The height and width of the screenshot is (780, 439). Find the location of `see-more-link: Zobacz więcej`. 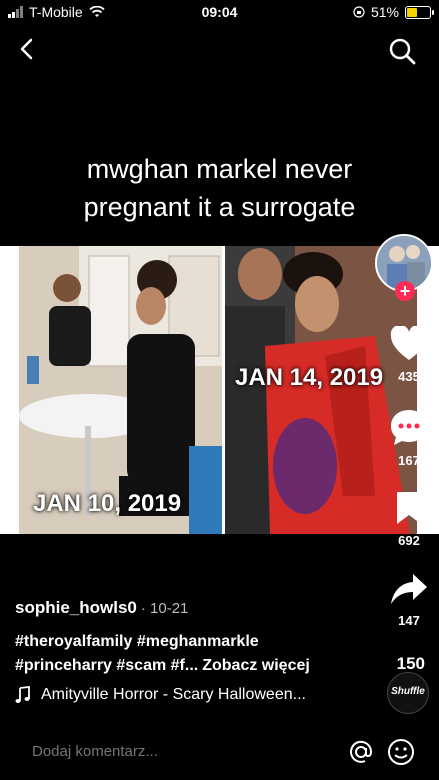

see-more-link: Zobacz więcej is located at coordinates (256, 665).